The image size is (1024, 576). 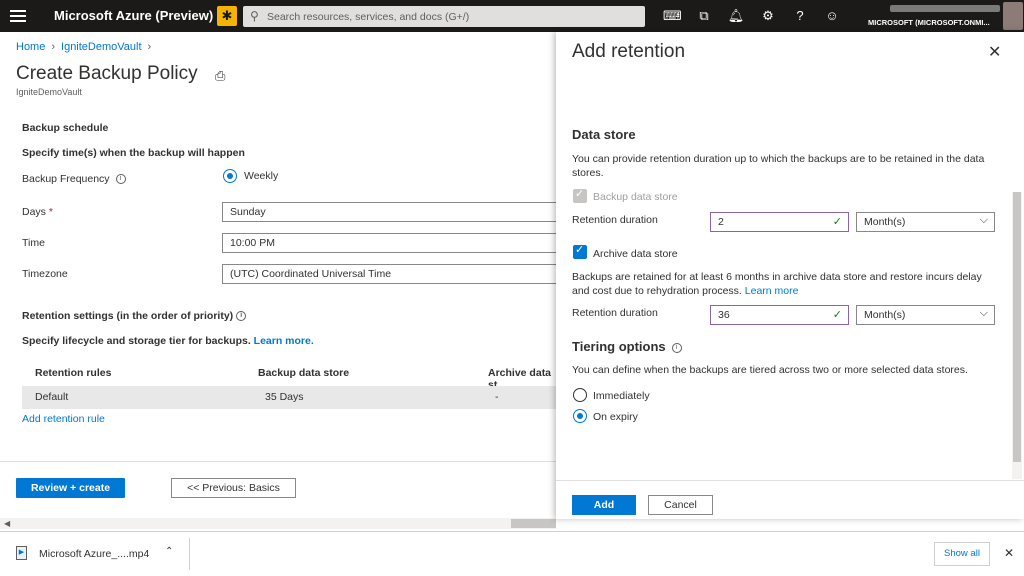 I want to click on days-label: Days *, so click(x=37, y=212).